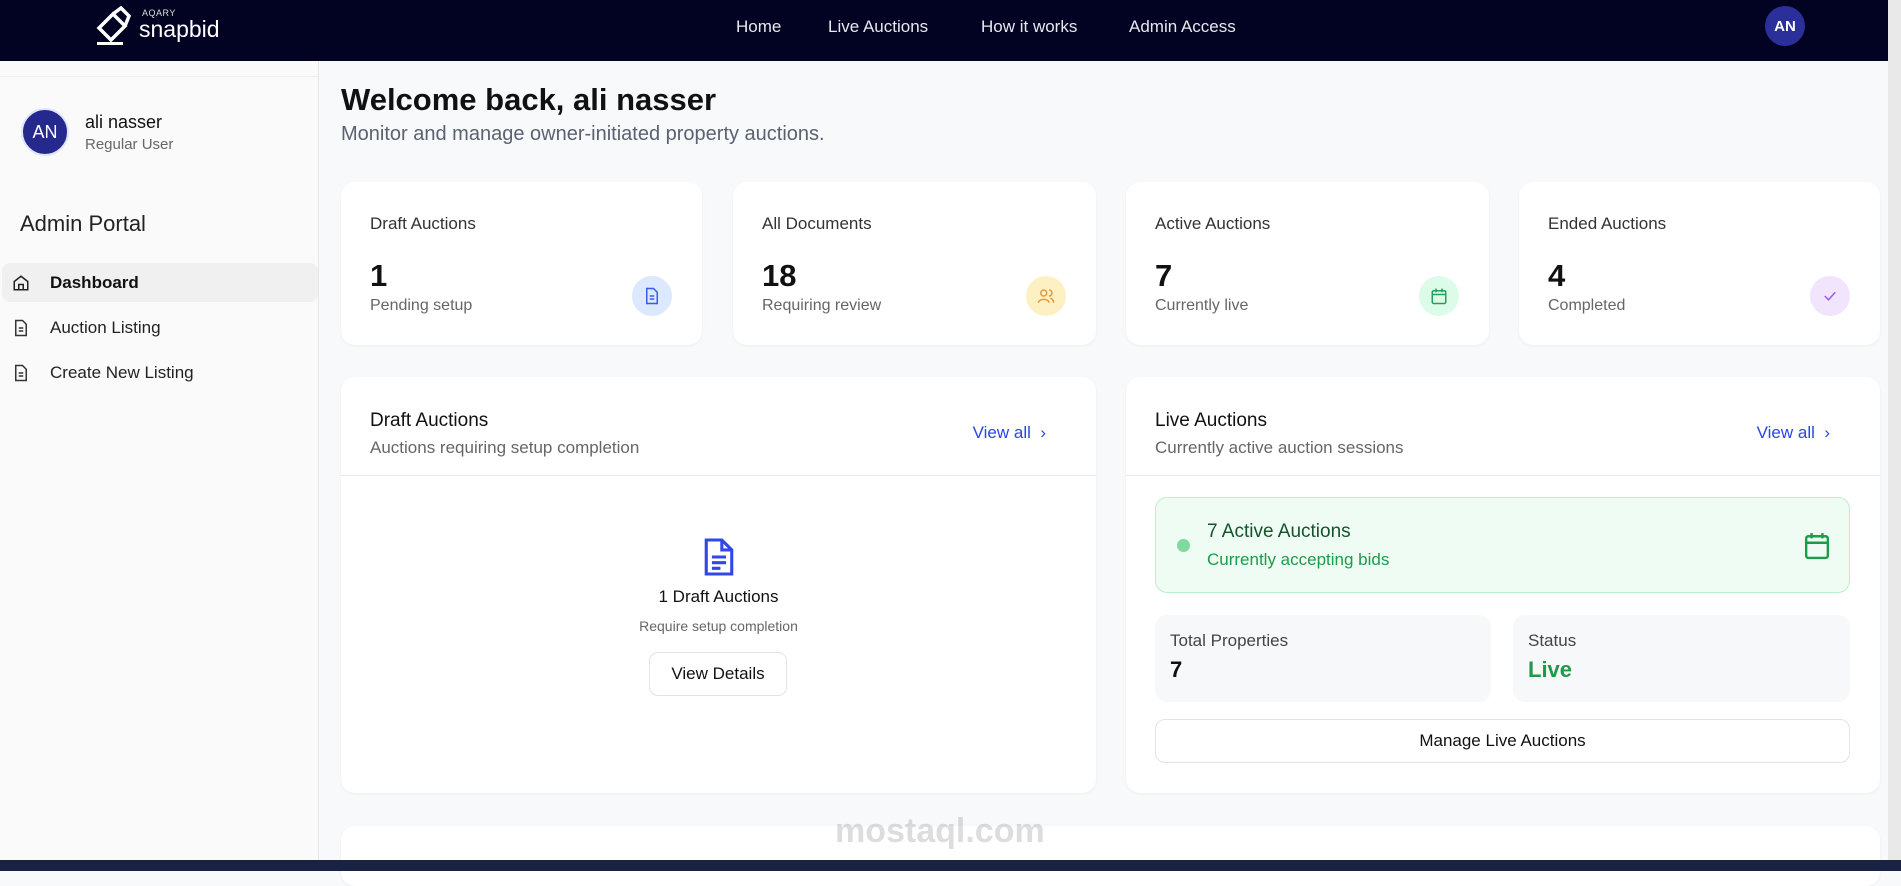 The width and height of the screenshot is (1901, 886). Describe the element at coordinates (157, 28) in the screenshot. I see `brand-logo: AQARY snapbid` at that location.